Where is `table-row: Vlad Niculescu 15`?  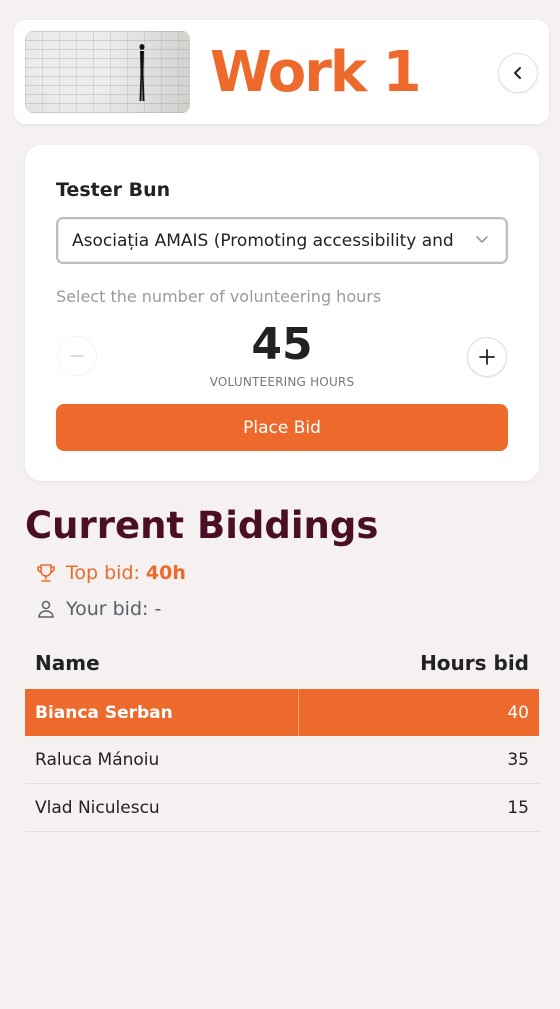
table-row: Vlad Niculescu 15 is located at coordinates (282, 808).